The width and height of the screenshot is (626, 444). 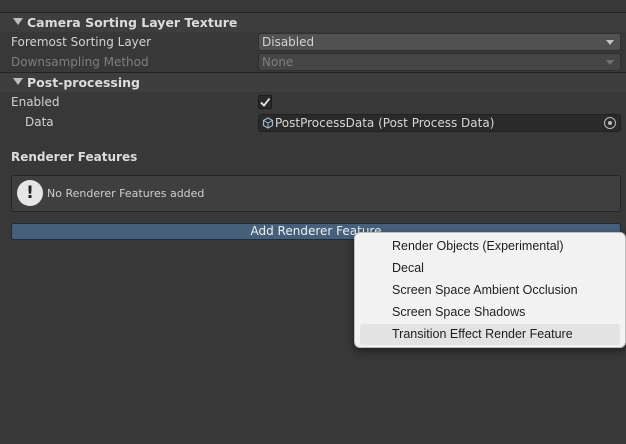 What do you see at coordinates (268, 123) in the screenshot?
I see `scriptable-object-icon` at bounding box center [268, 123].